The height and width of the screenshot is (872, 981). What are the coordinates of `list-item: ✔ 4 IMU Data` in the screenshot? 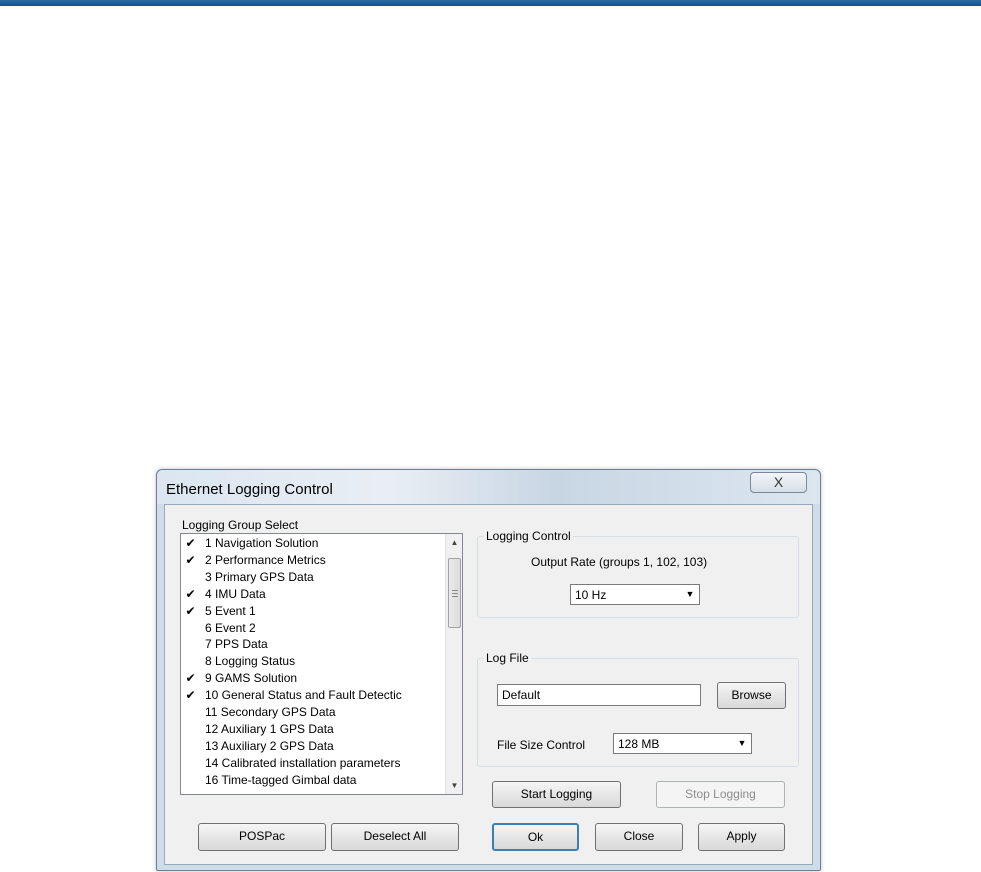 It's located at (313, 594).